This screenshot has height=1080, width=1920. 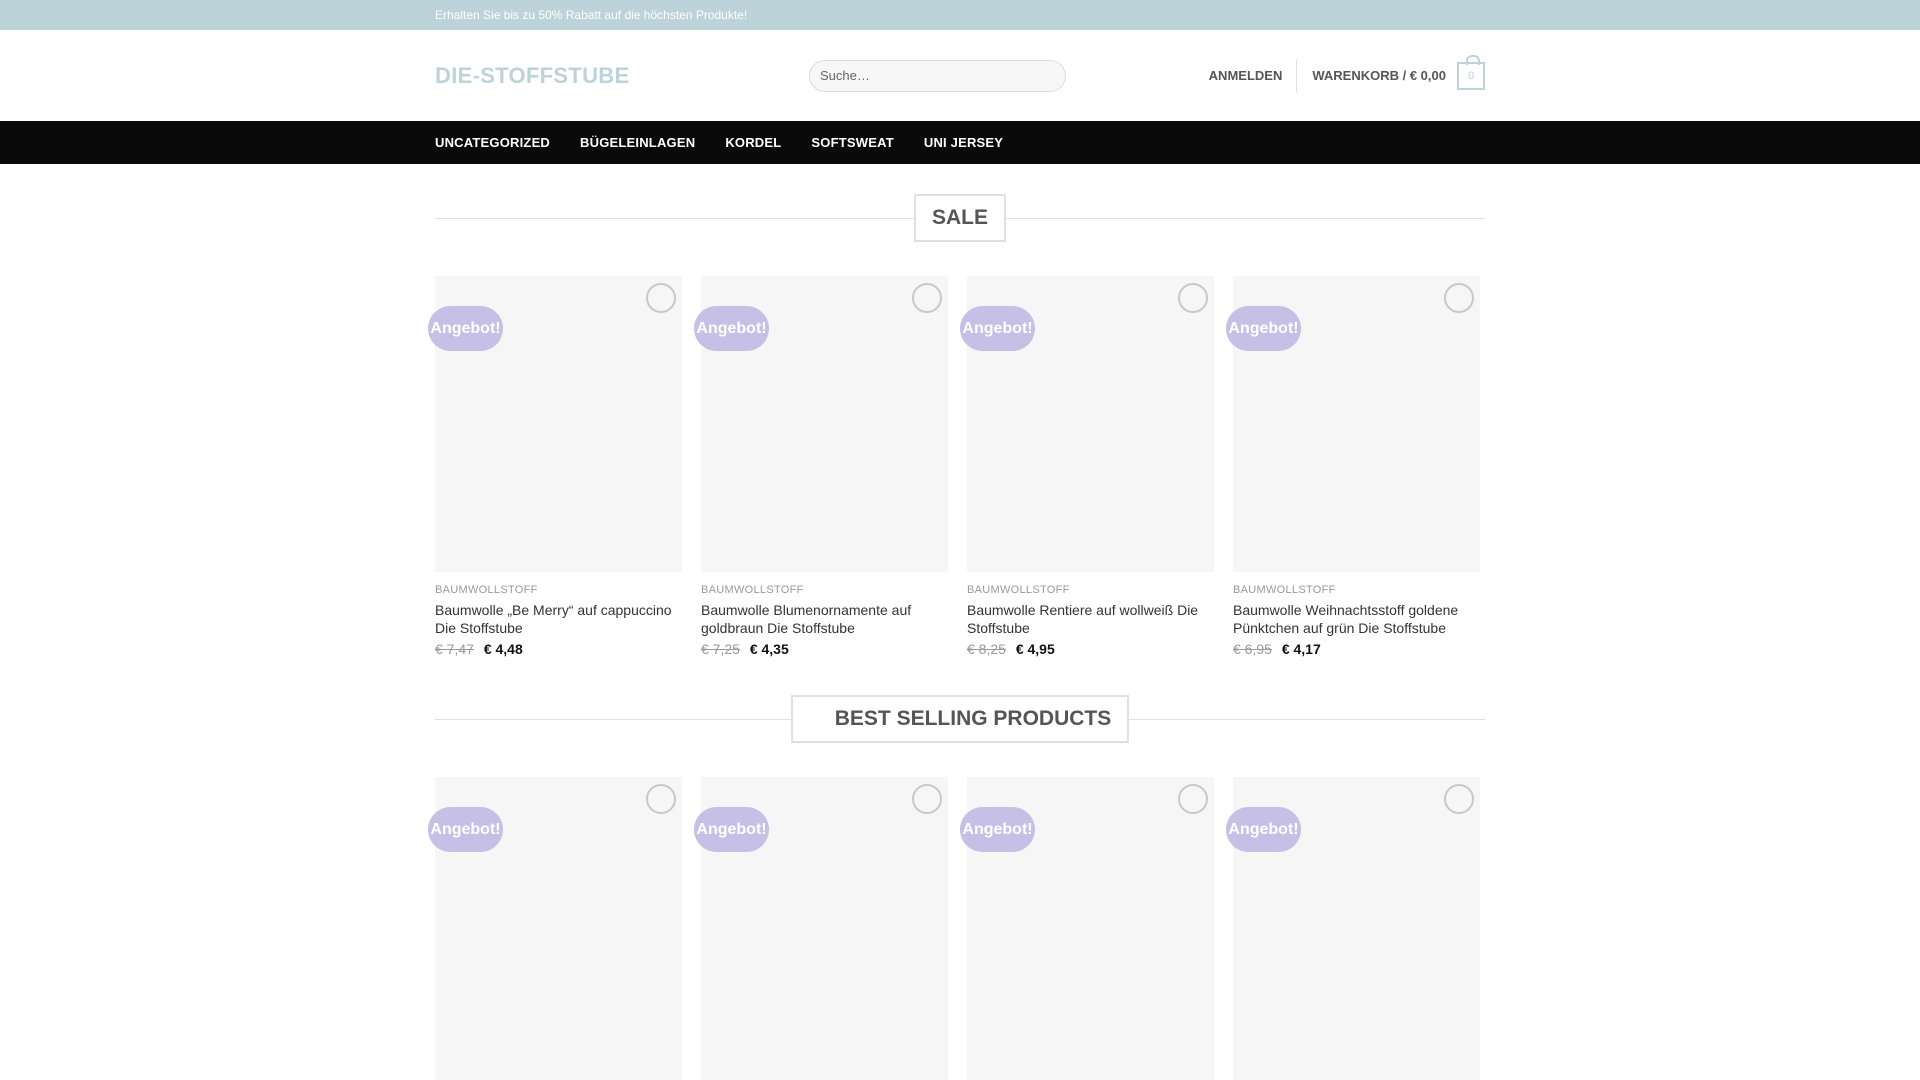 What do you see at coordinates (622, 76) in the screenshot?
I see `site-logo: DIE-STOFFSTUBE` at bounding box center [622, 76].